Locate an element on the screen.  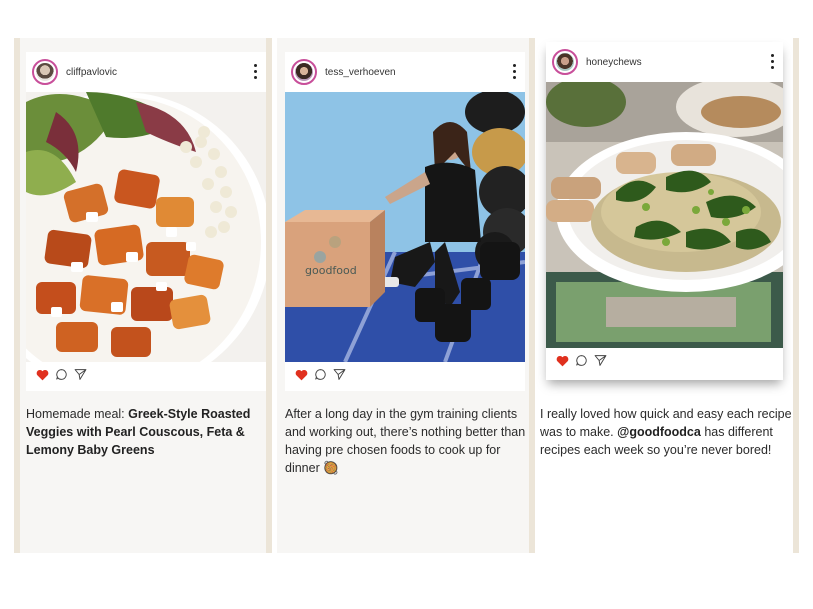
username: cliffpavlovic is located at coordinates (91, 72).